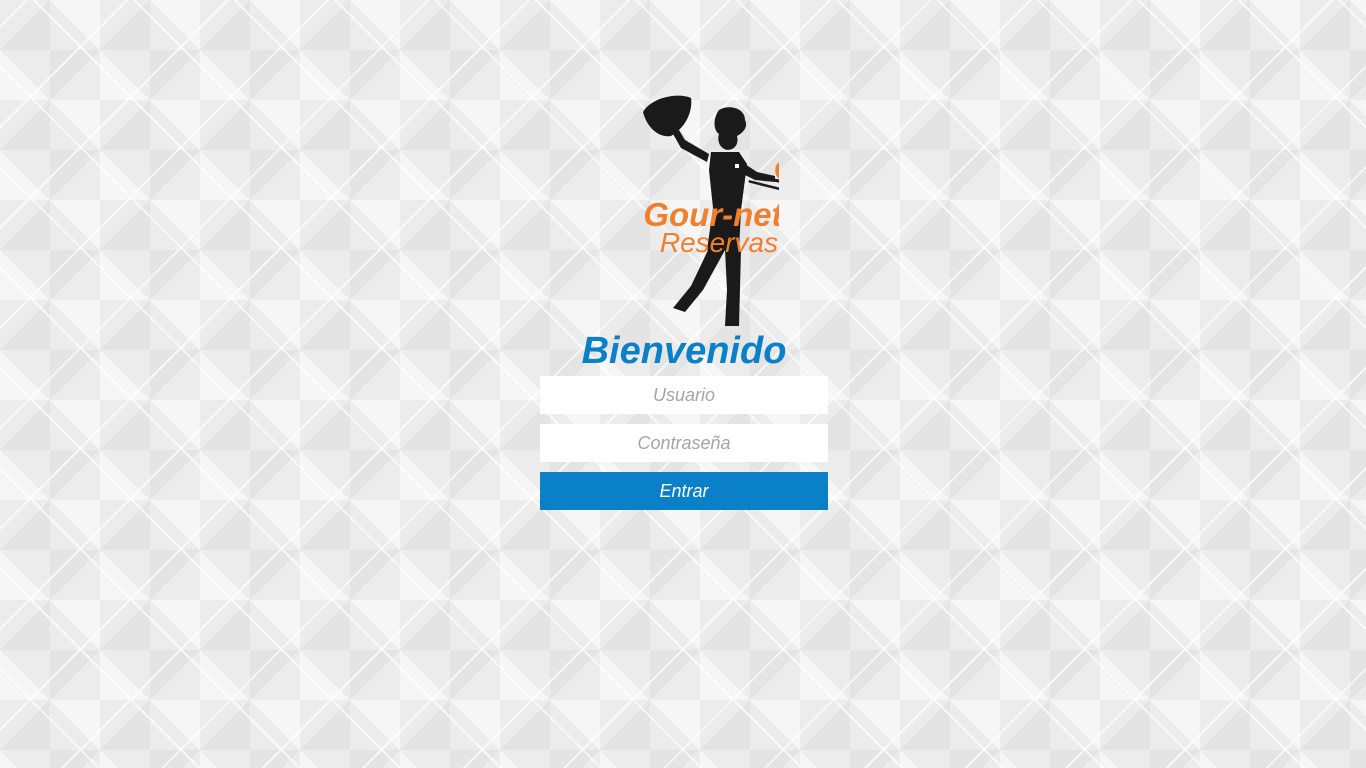 The image size is (1366, 768). What do you see at coordinates (684, 443) in the screenshot?
I see `password-input` at bounding box center [684, 443].